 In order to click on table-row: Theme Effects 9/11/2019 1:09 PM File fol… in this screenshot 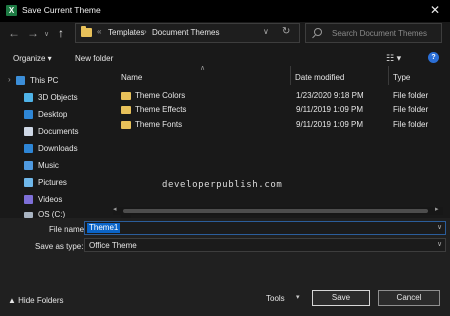, I will do `click(281, 111)`.